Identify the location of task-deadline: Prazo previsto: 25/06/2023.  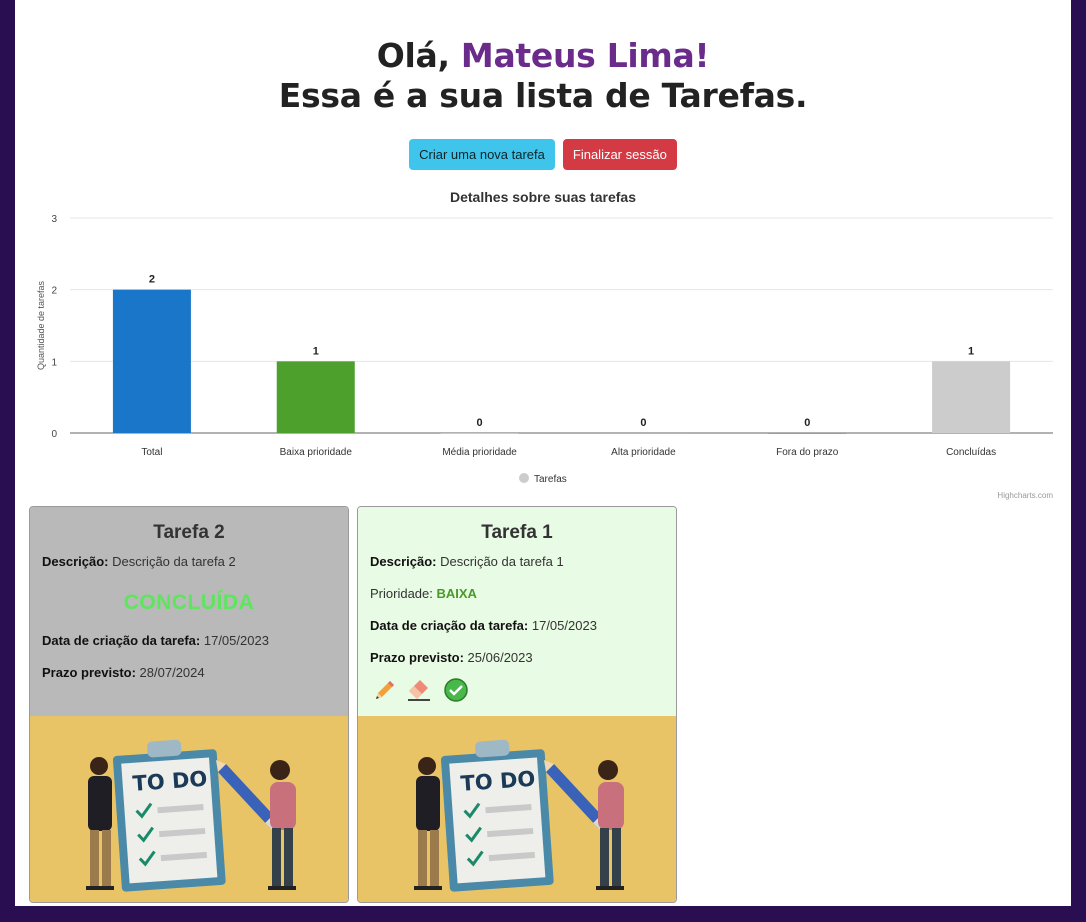
(451, 657).